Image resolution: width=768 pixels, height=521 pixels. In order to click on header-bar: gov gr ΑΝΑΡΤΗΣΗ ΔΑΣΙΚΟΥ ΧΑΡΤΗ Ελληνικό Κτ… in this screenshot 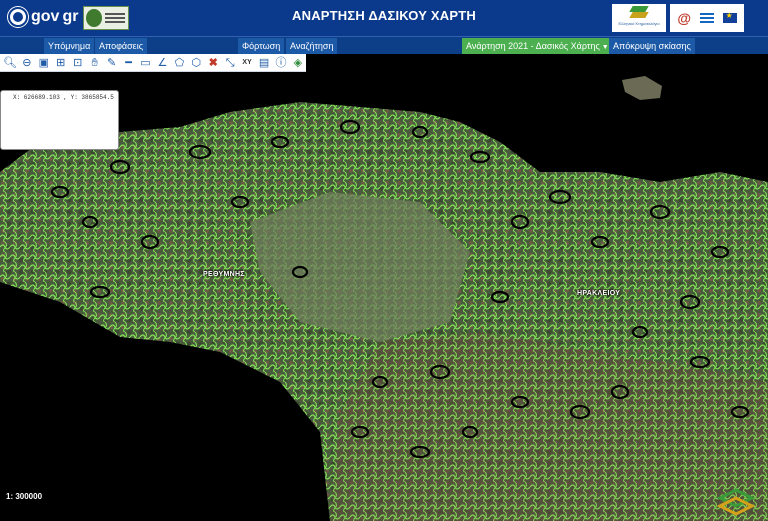, I will do `click(384, 18)`.